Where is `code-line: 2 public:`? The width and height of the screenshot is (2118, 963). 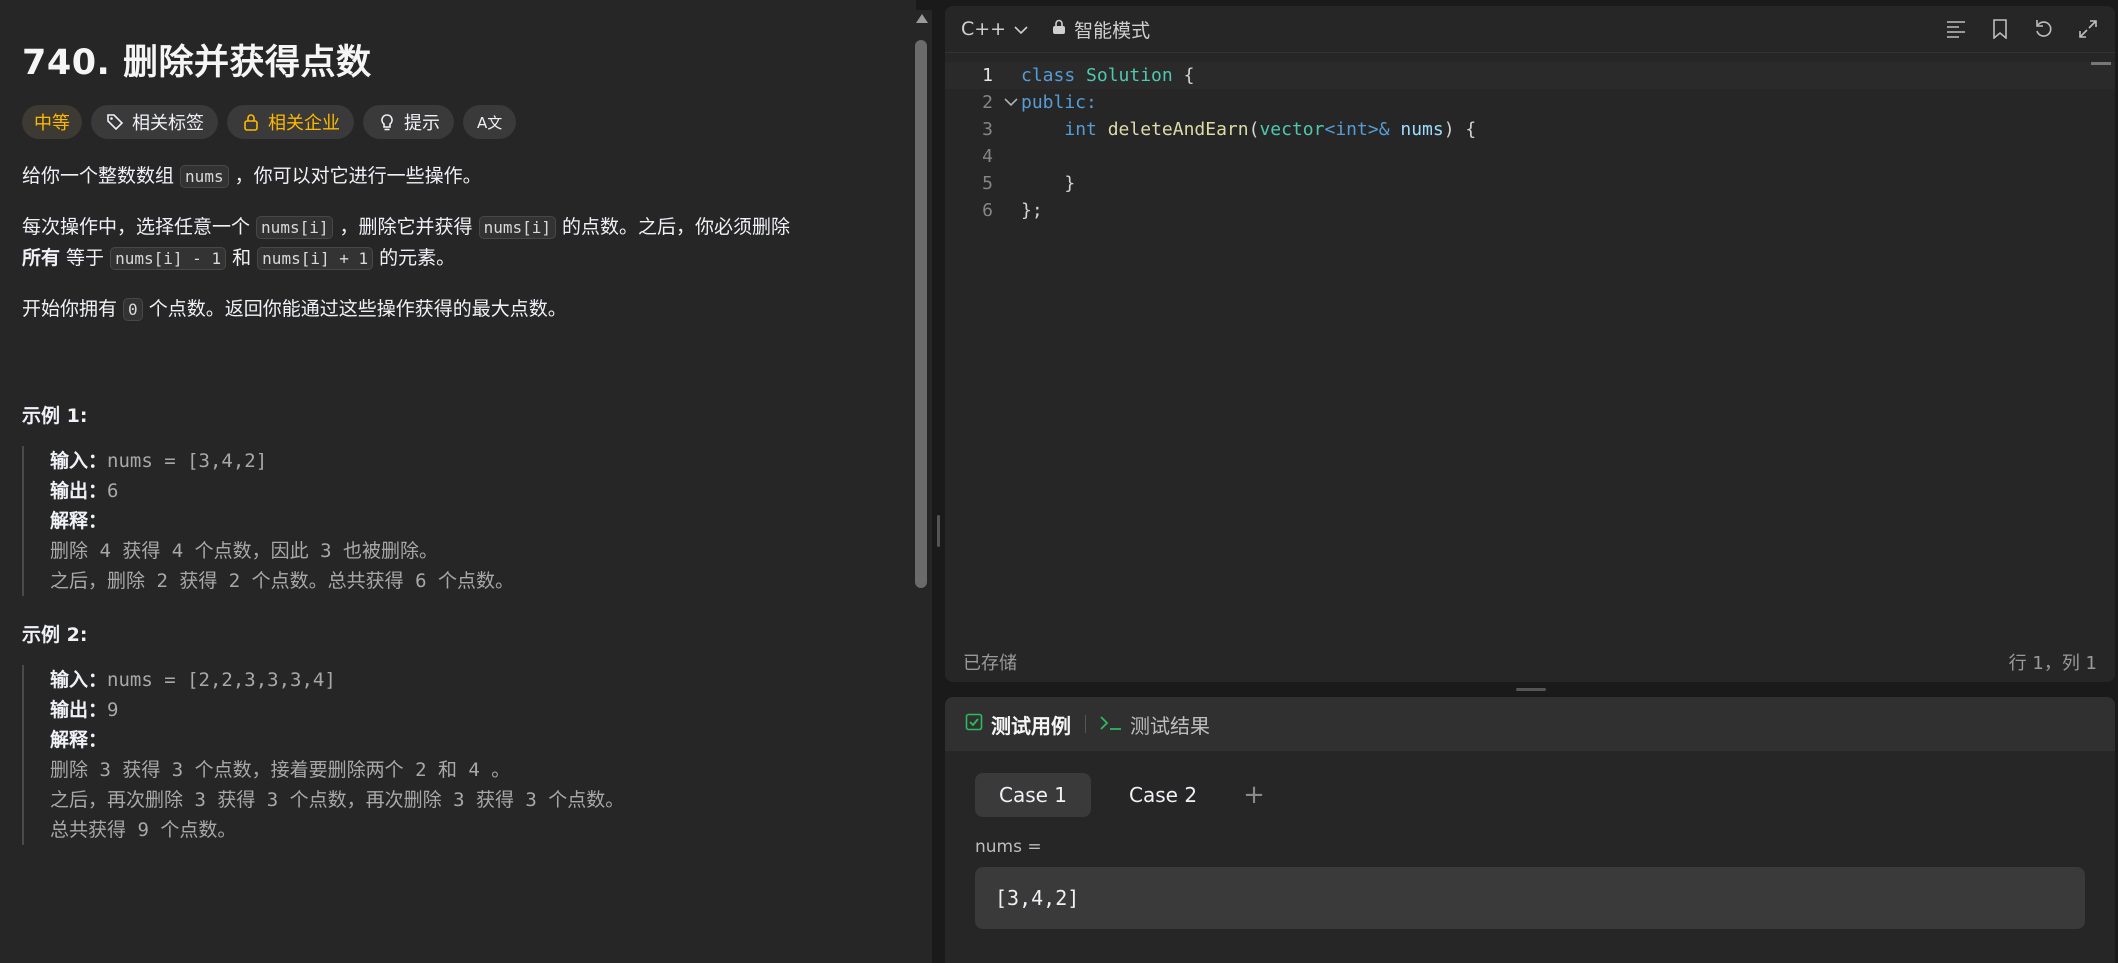 code-line: 2 public: is located at coordinates (1530, 102).